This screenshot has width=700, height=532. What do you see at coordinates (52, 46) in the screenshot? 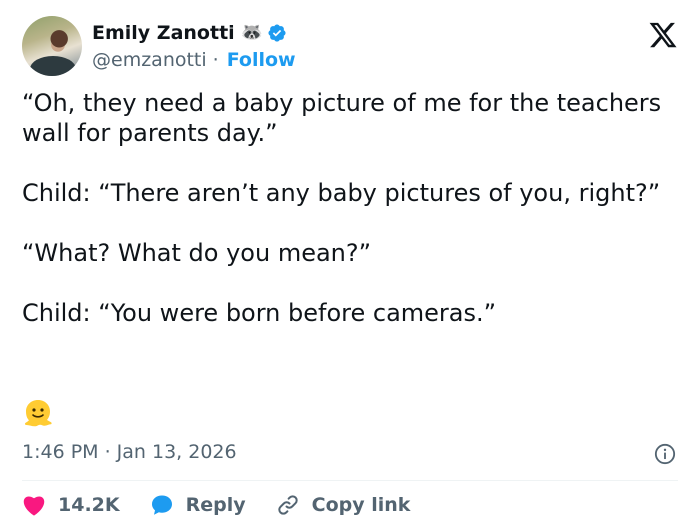
I see `avatar` at bounding box center [52, 46].